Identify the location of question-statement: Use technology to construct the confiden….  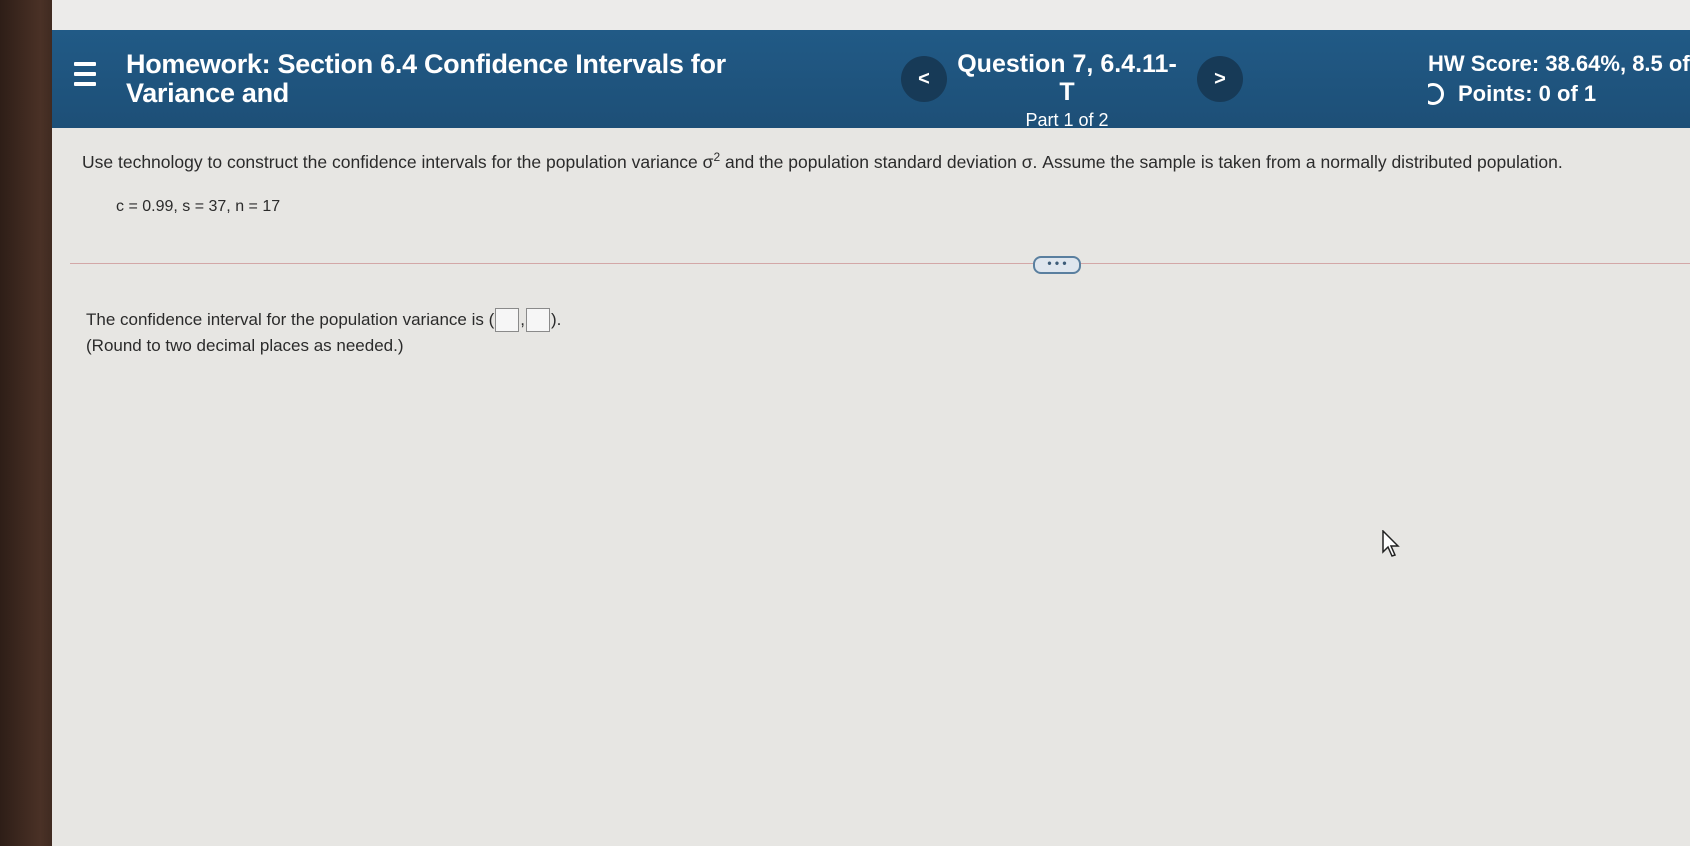
(882, 161).